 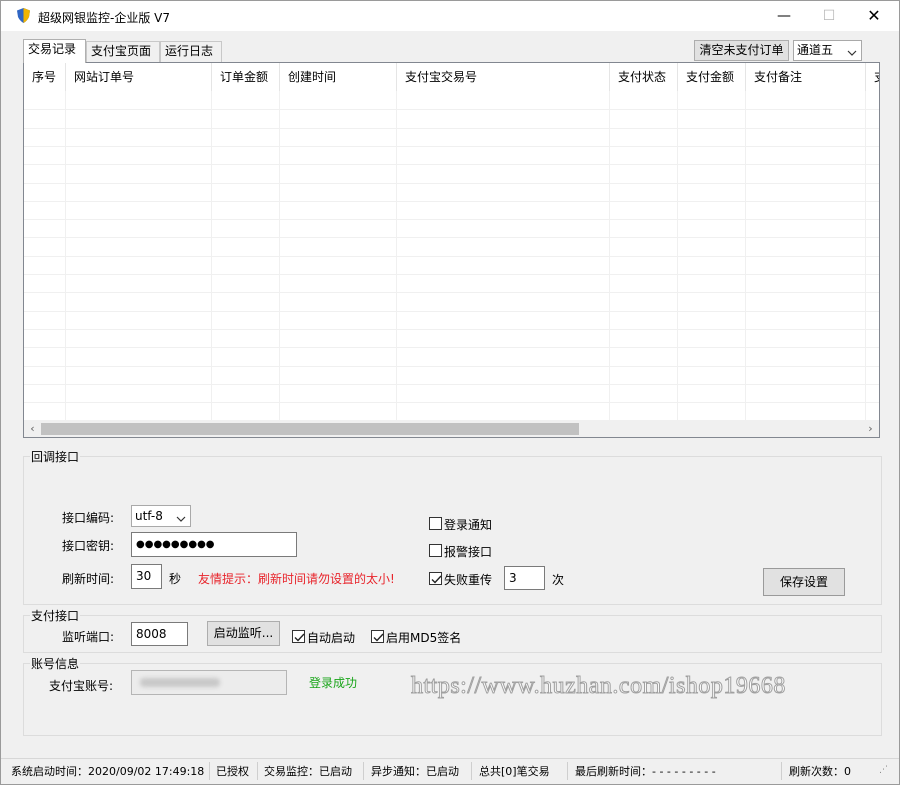 What do you see at coordinates (829, 16) in the screenshot?
I see `maximize-button: ☐` at bounding box center [829, 16].